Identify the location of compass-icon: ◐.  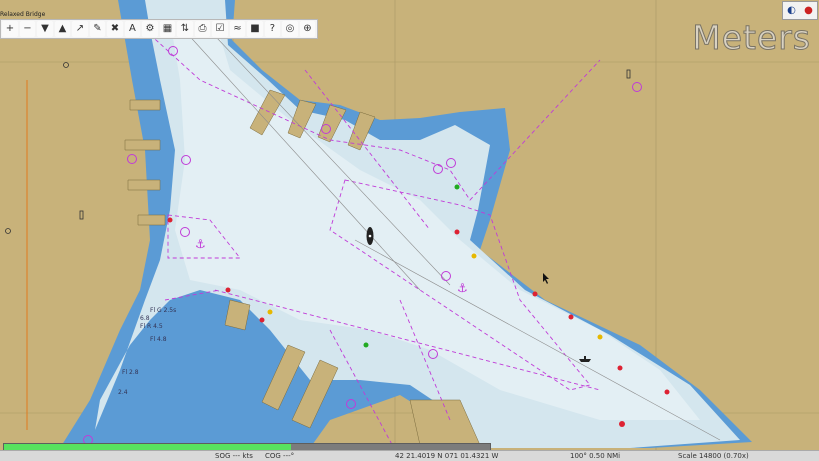
(791, 10).